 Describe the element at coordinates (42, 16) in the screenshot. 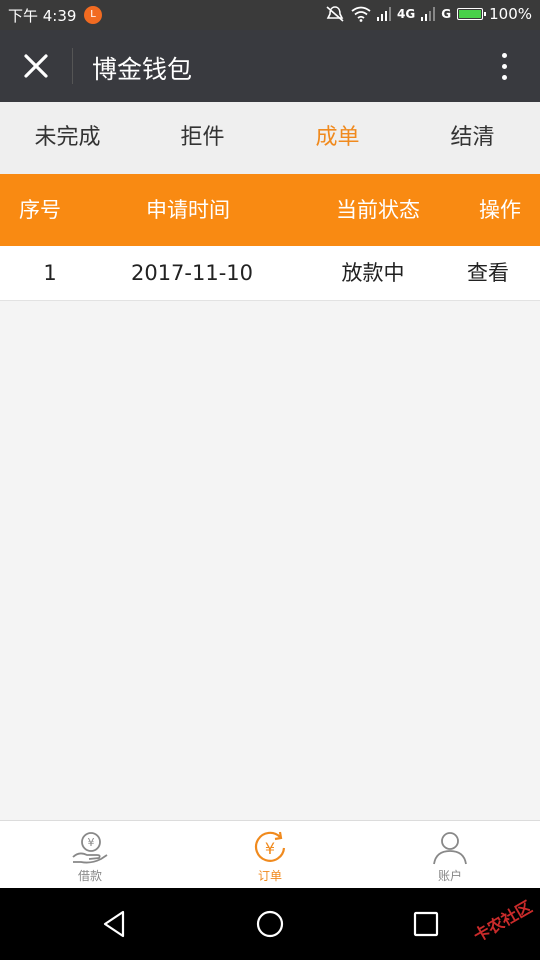

I see `status-time: 下午 4:39` at that location.